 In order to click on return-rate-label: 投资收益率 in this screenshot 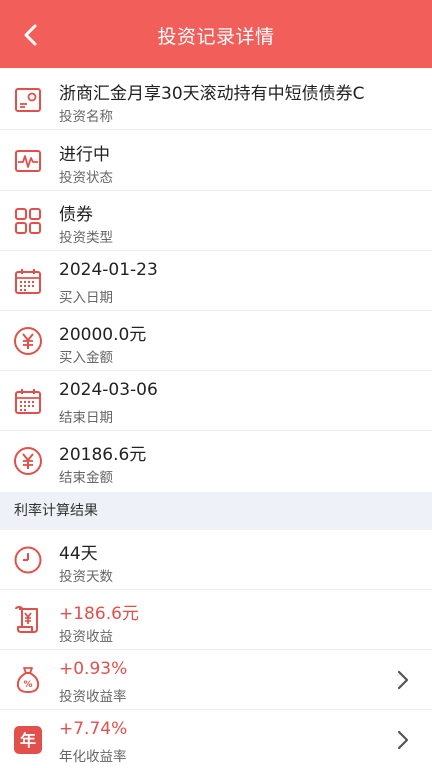, I will do `click(93, 697)`.